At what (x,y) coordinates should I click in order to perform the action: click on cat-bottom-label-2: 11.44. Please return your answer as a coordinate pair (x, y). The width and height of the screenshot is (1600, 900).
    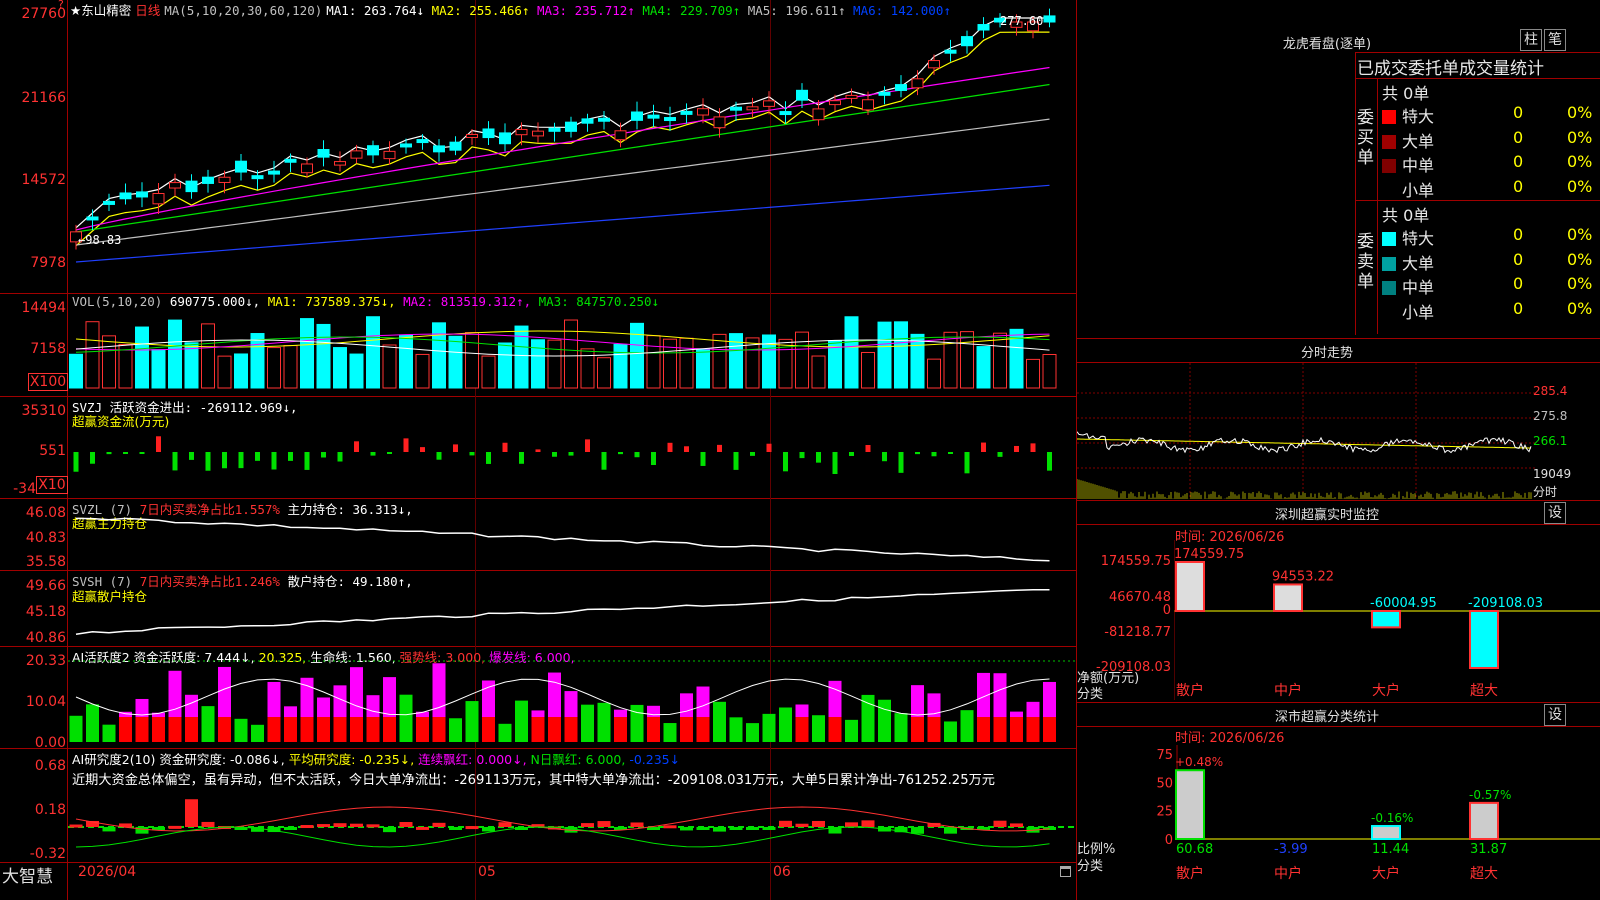
    Looking at the image, I should click on (1390, 849).